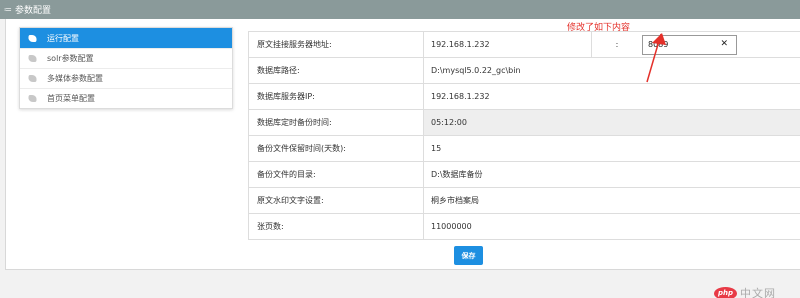 The width and height of the screenshot is (800, 298). Describe the element at coordinates (126, 98) in the screenshot. I see `sidebar-item-home-menu-config: 首页菜单配置` at that location.